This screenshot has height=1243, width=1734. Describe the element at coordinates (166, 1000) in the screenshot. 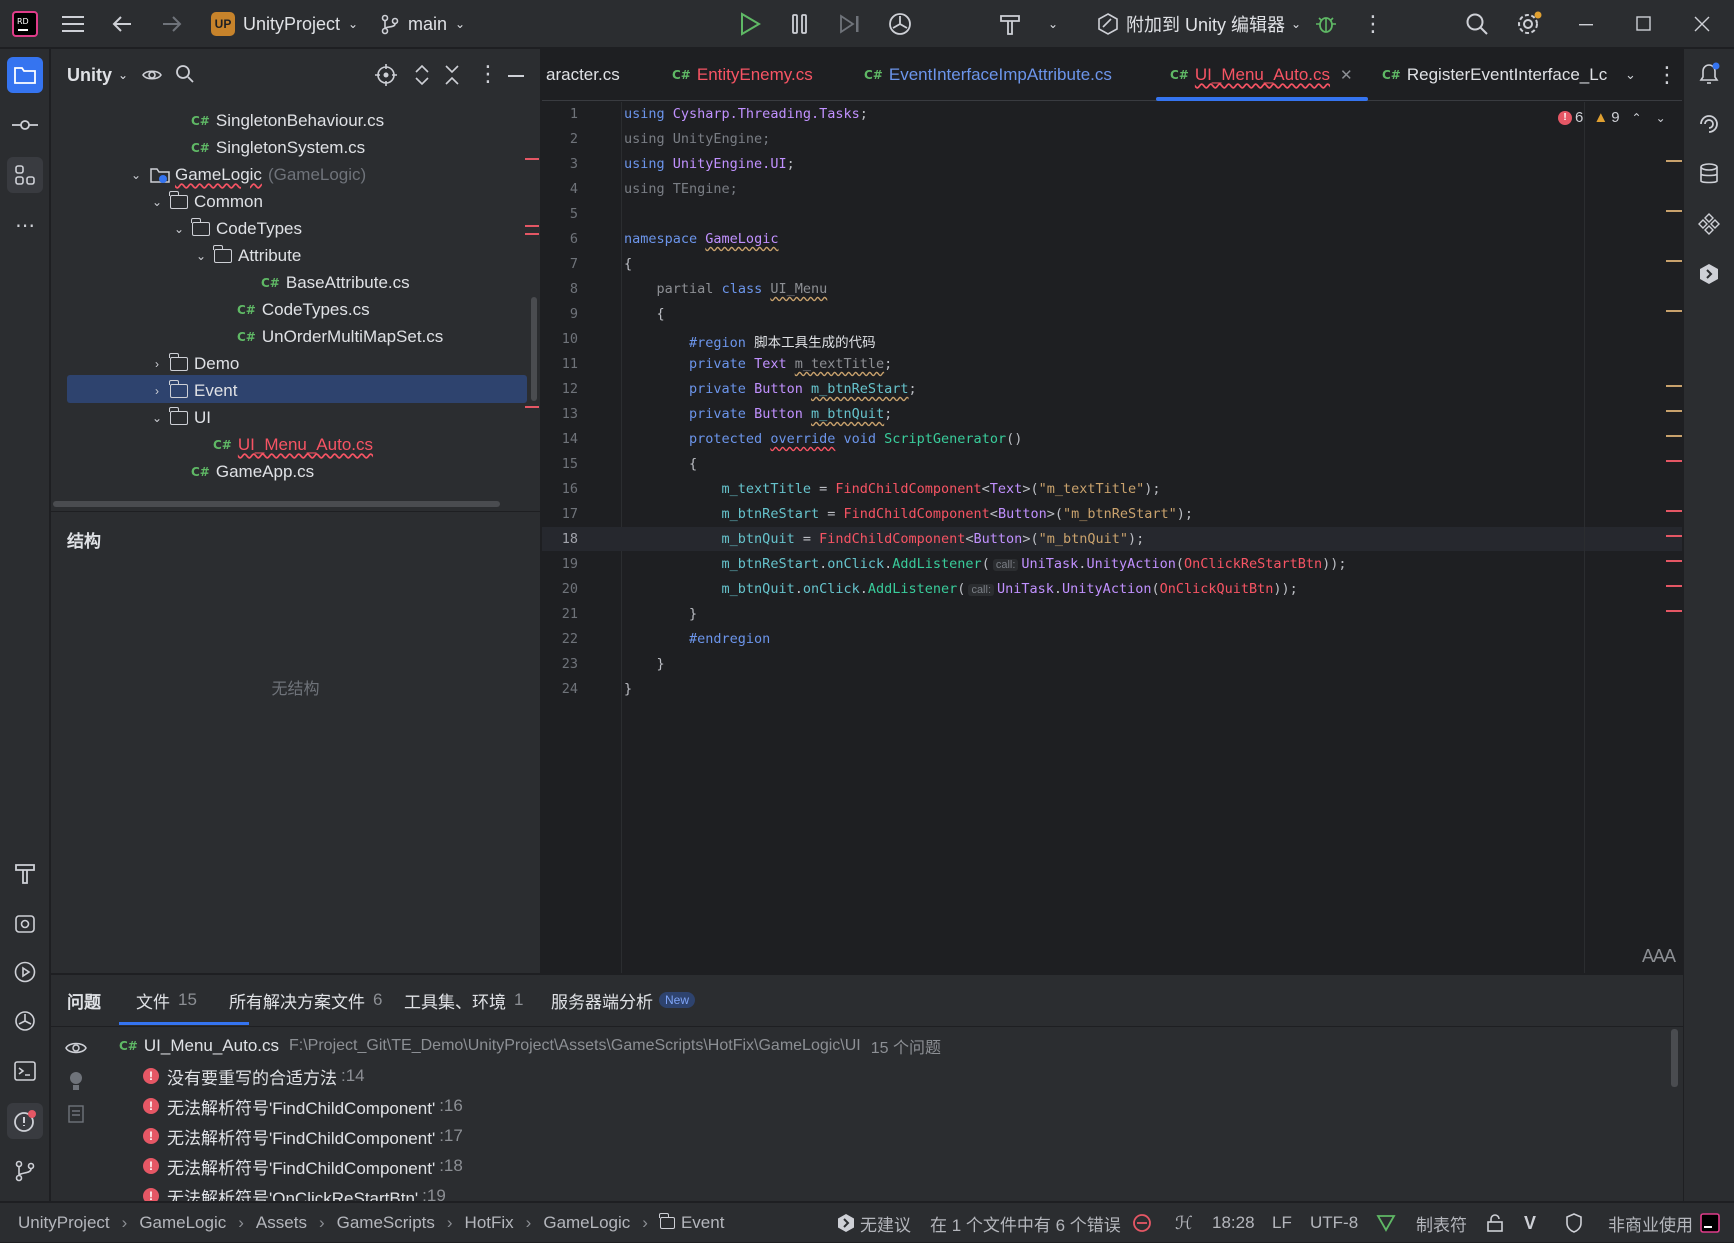

I see `tab-file: 文件 15` at that location.